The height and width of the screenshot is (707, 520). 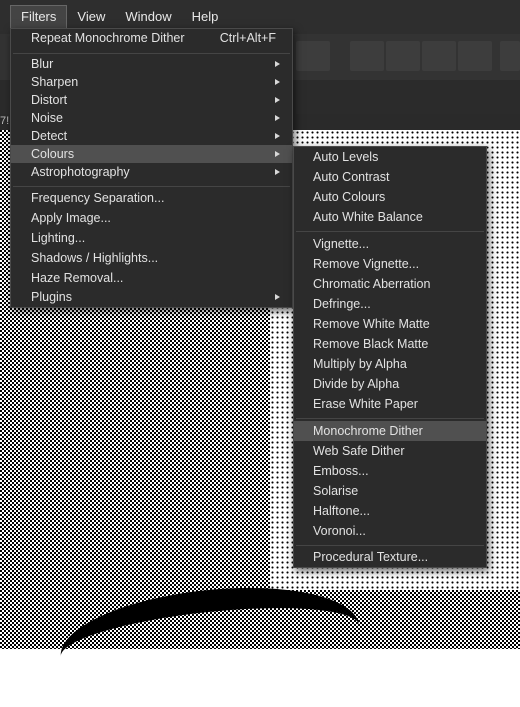 I want to click on menu-item-label: Noise, so click(x=47, y=118).